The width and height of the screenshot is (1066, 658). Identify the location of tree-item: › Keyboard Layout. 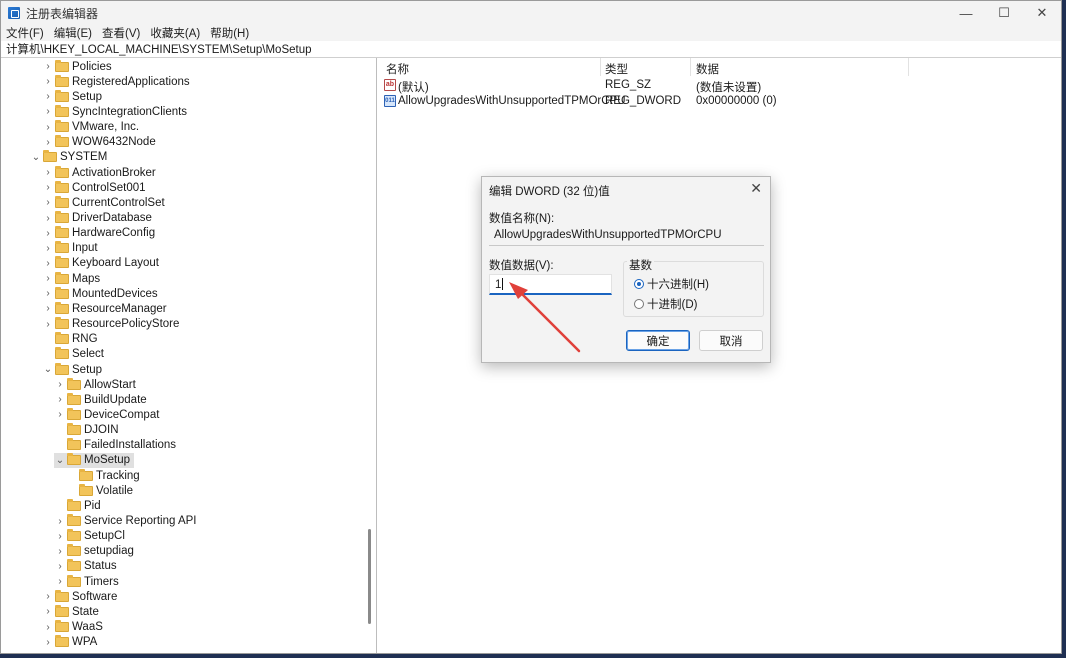
(100, 263).